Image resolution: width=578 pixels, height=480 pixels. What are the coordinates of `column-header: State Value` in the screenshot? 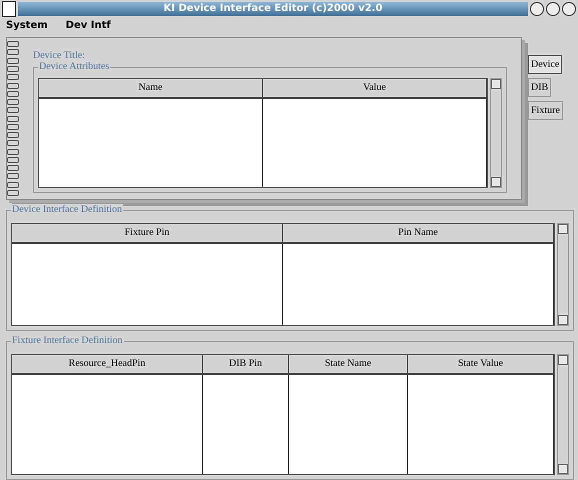 It's located at (481, 364).